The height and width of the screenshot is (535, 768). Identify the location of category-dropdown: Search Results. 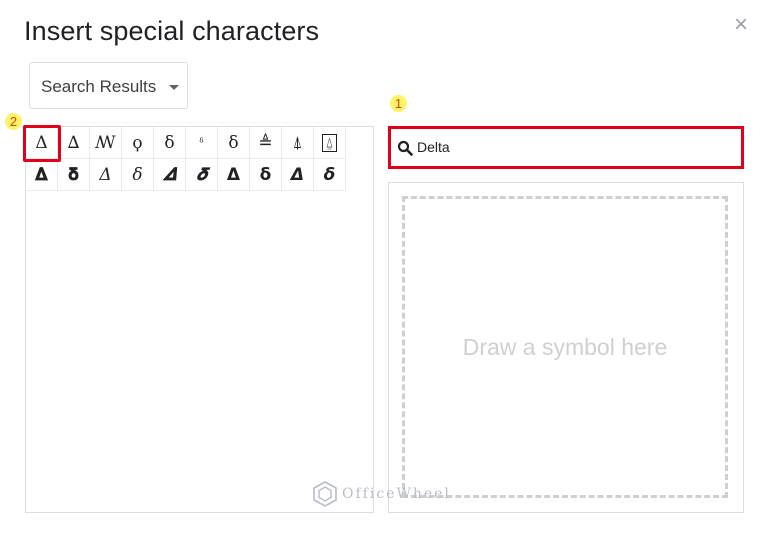
(108, 85).